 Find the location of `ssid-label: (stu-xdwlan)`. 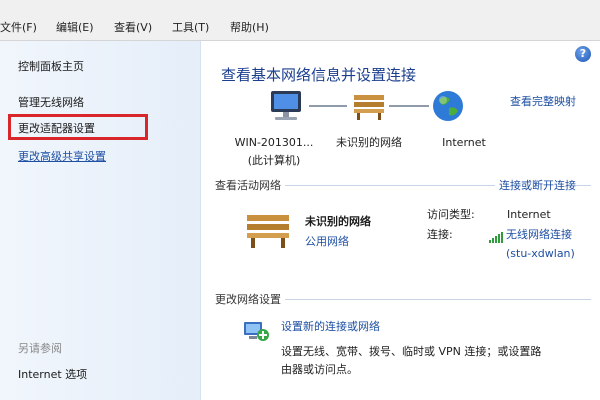

ssid-label: (stu-xdwlan) is located at coordinates (540, 253).